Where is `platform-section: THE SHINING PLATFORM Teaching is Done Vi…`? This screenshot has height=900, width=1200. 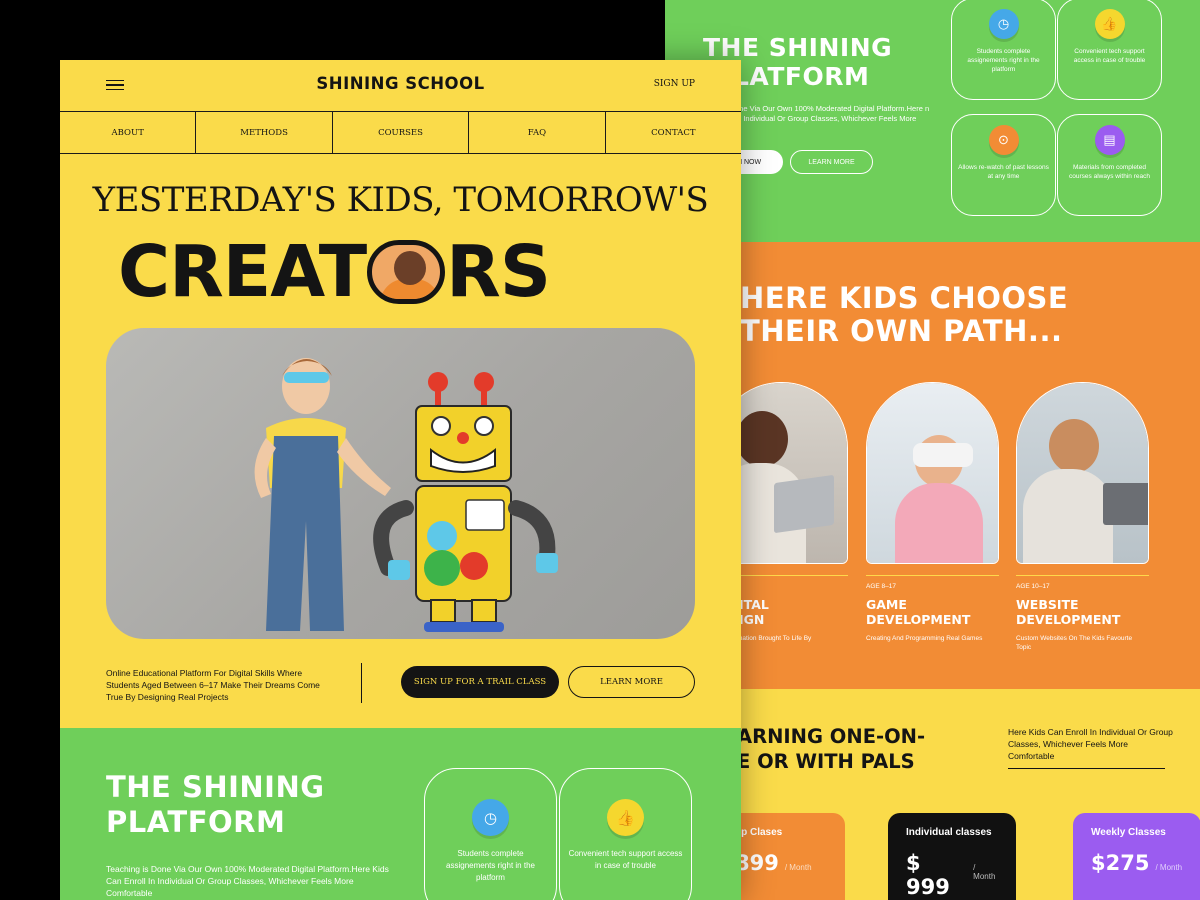
platform-section: THE SHINING PLATFORM Teaching is Done Vi… is located at coordinates (400, 814).